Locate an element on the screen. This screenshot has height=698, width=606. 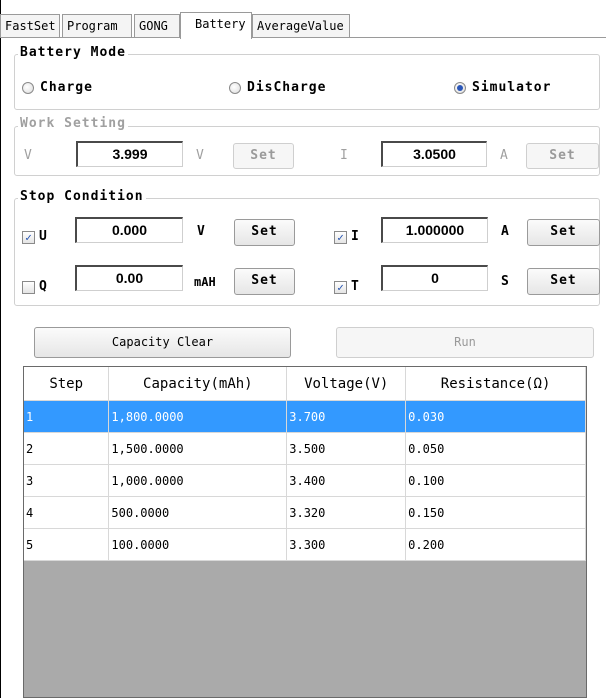
cell-step: 4 is located at coordinates (67, 512).